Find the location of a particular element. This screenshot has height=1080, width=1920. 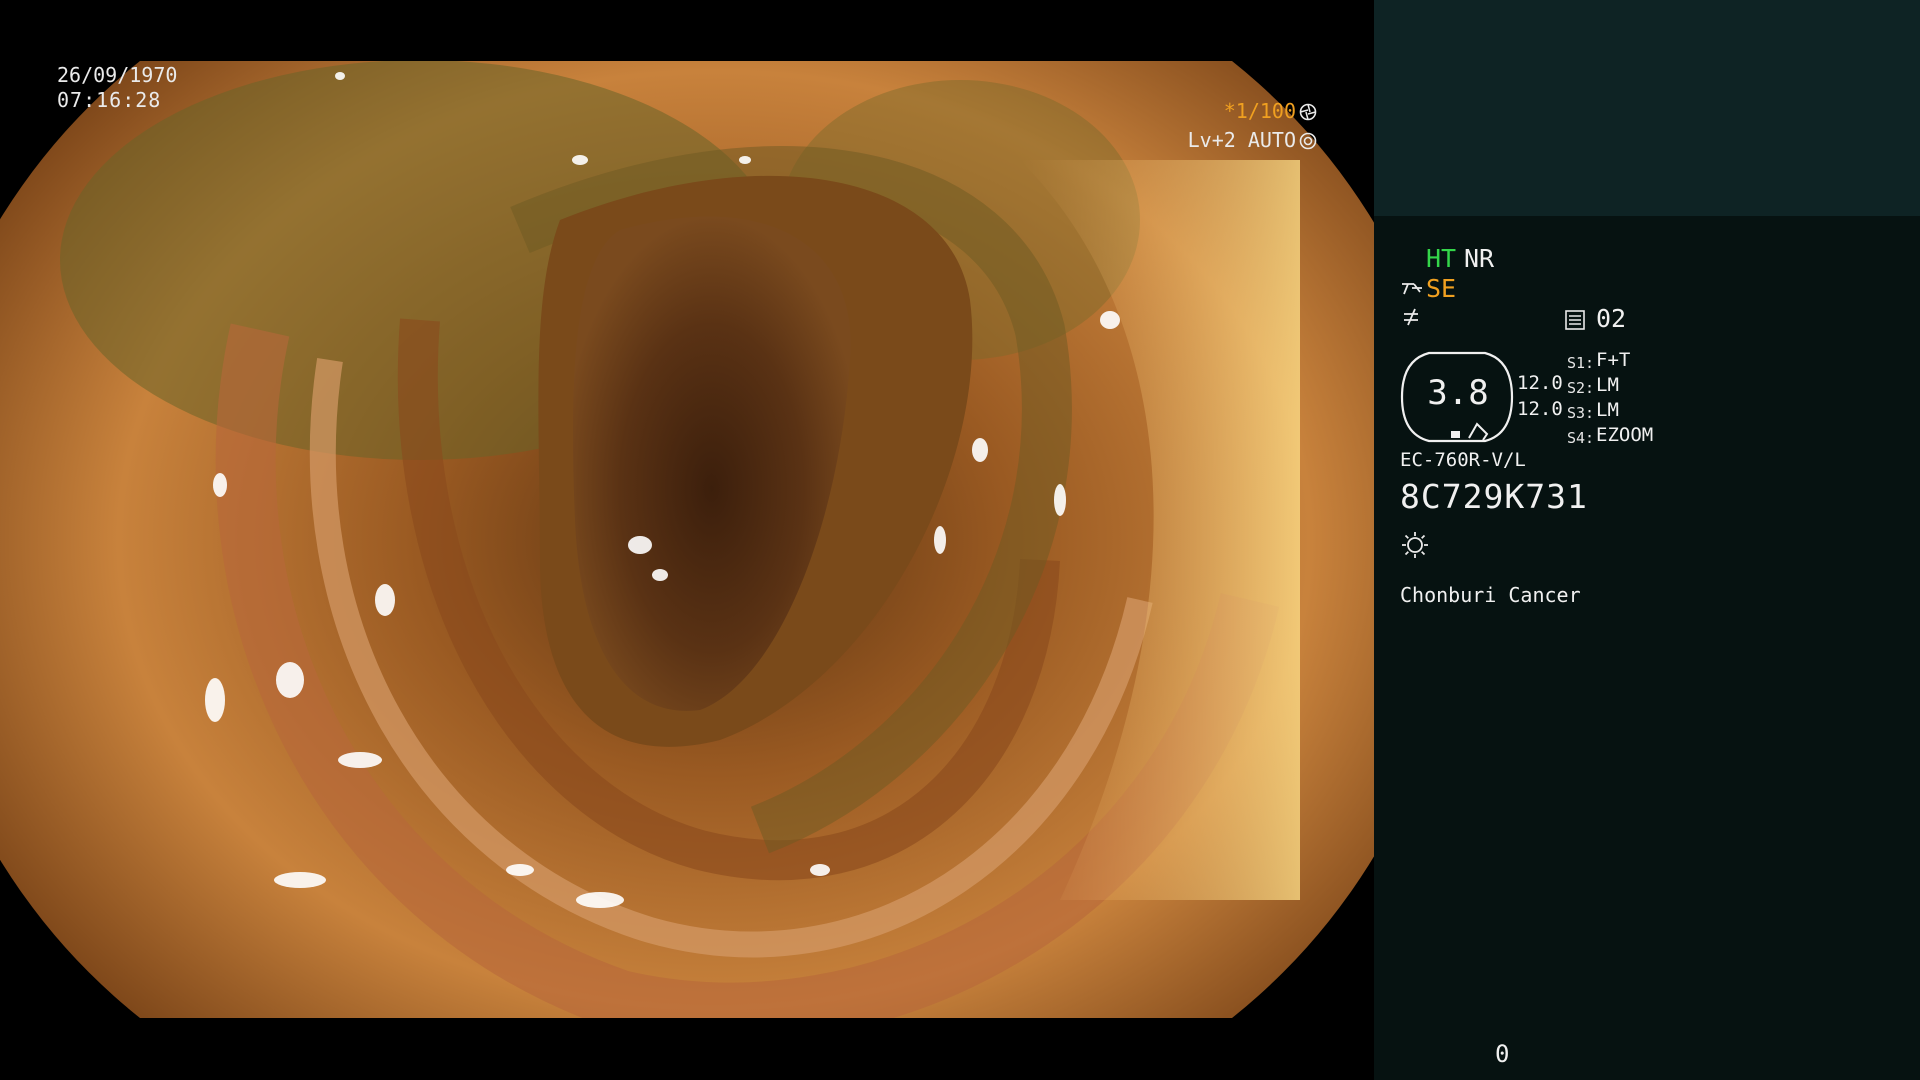

shutter-icon is located at coordinates (1308, 111).